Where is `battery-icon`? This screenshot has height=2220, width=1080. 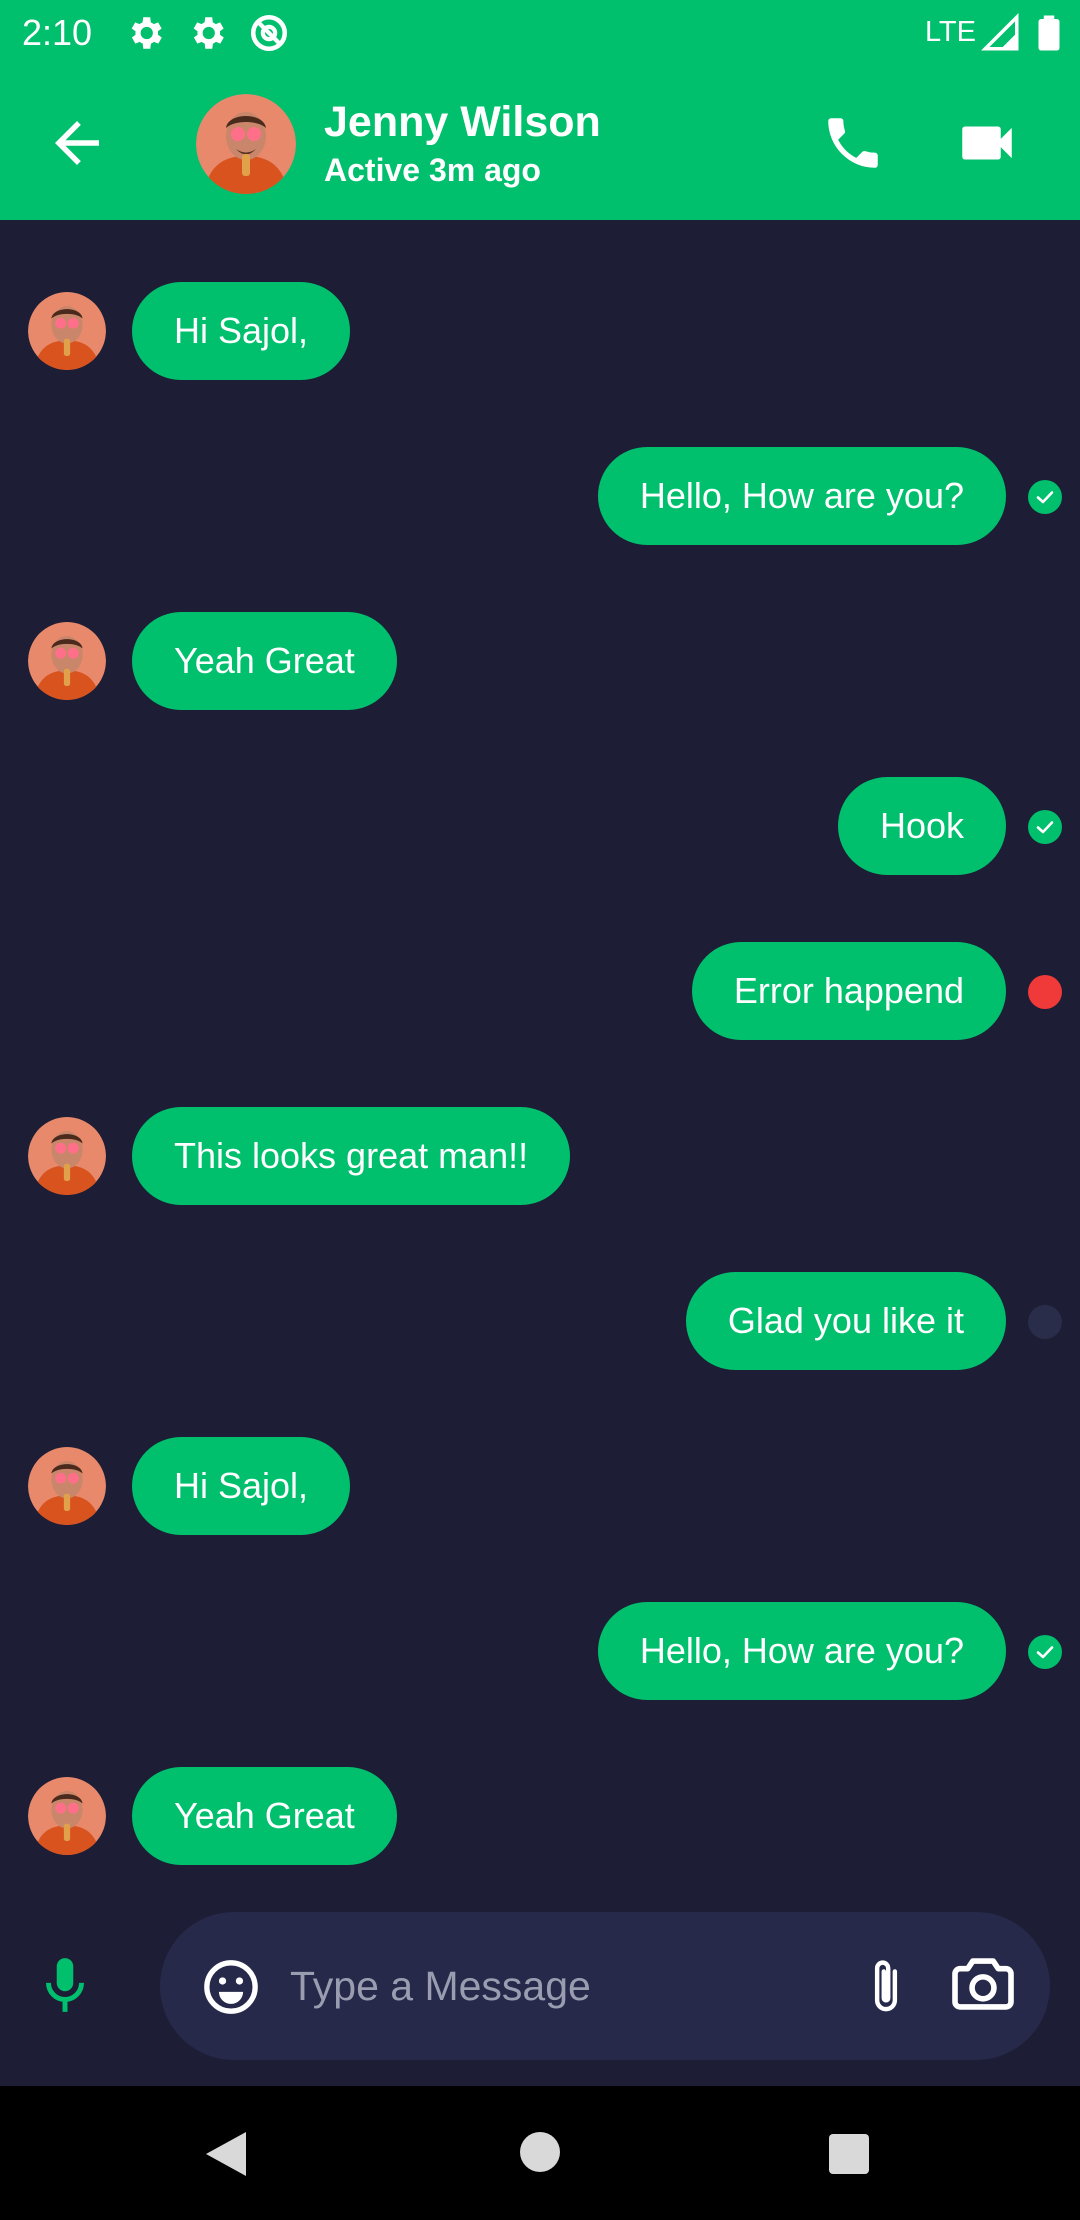
battery-icon is located at coordinates (1049, 33).